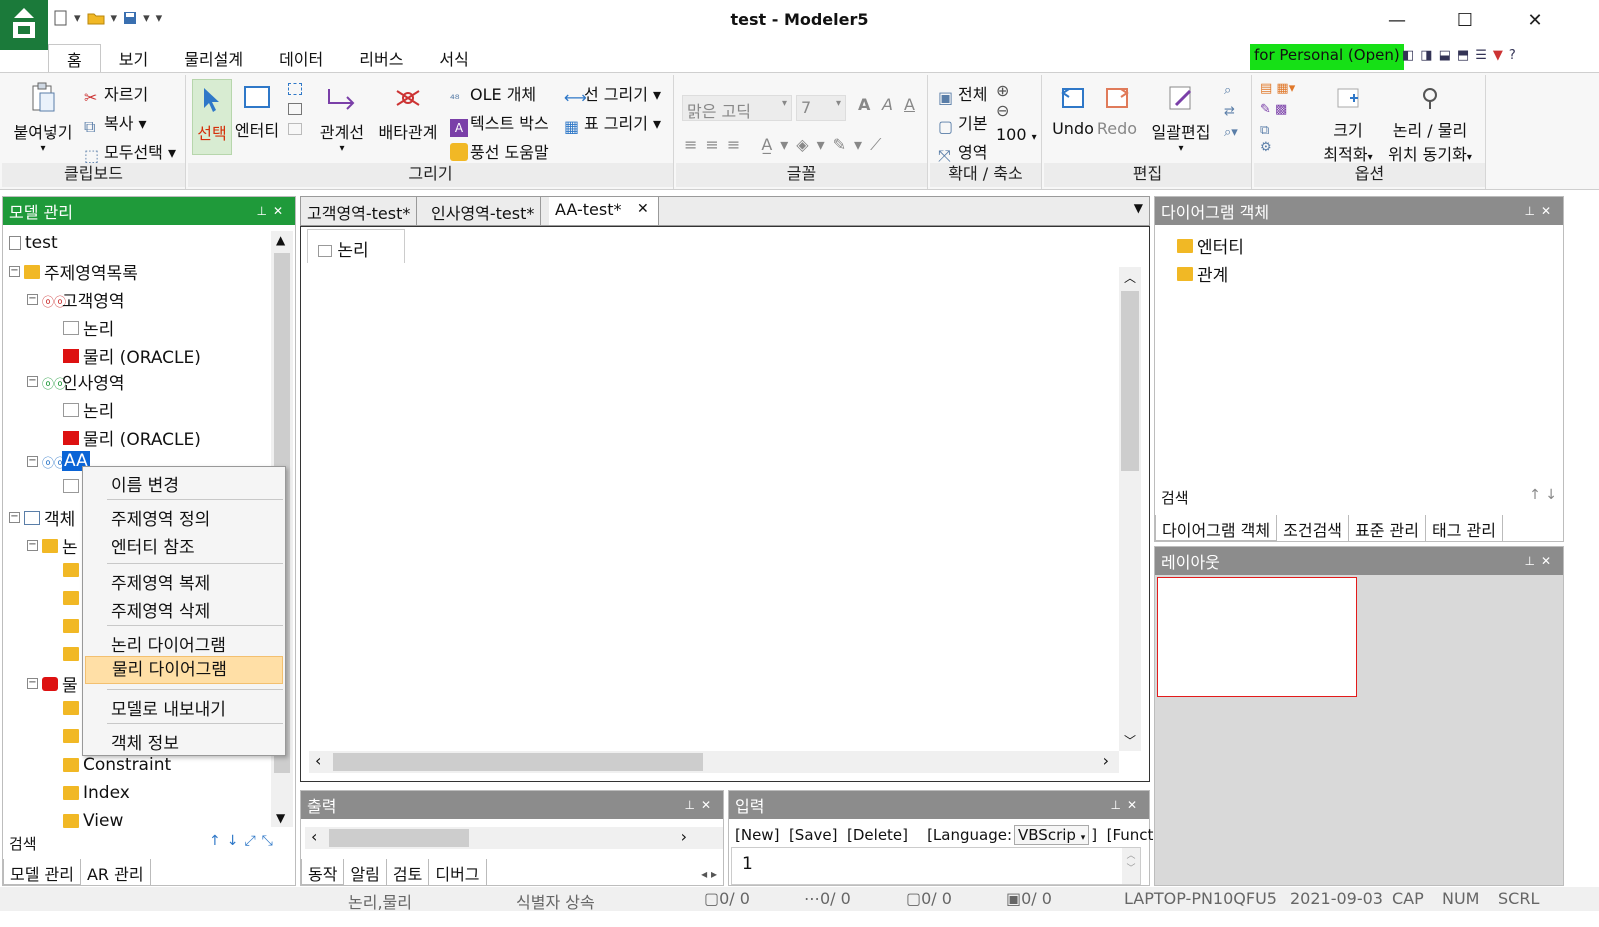  Describe the element at coordinates (342, 119) in the screenshot. I see `relation-tool-button: 관계선 ▾` at that location.